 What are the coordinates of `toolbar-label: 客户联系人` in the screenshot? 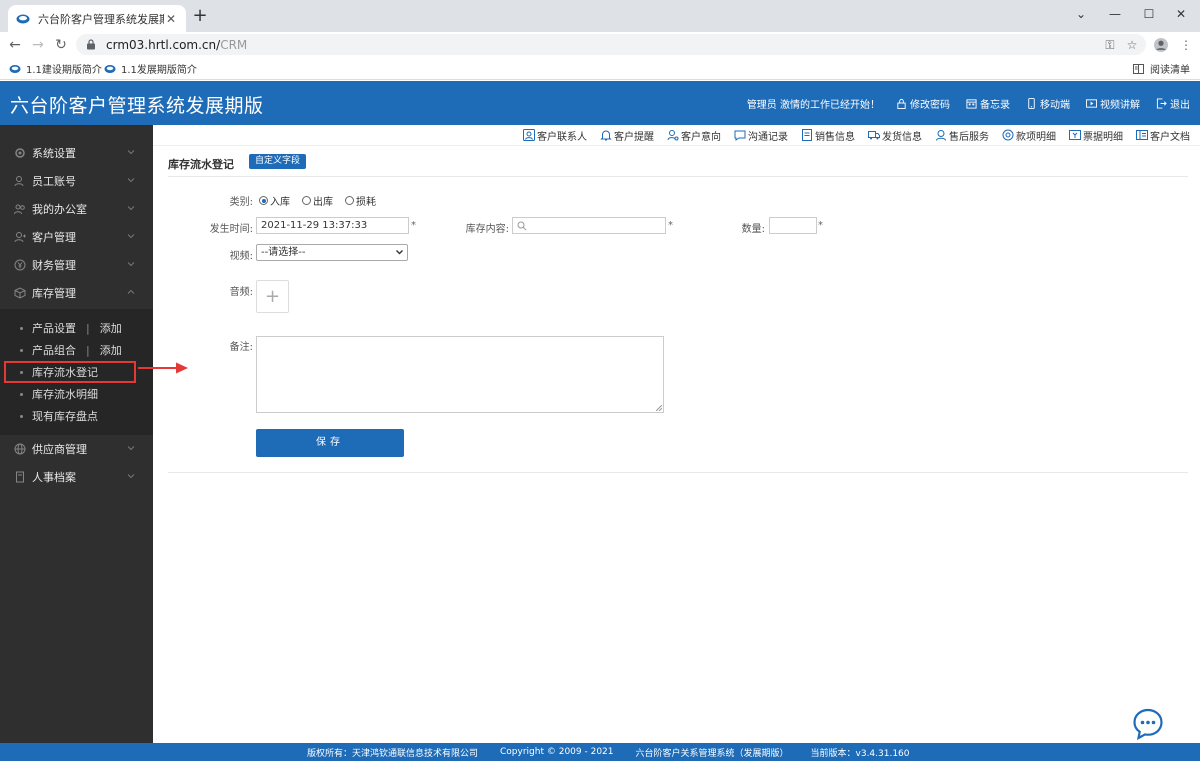 It's located at (562, 137).